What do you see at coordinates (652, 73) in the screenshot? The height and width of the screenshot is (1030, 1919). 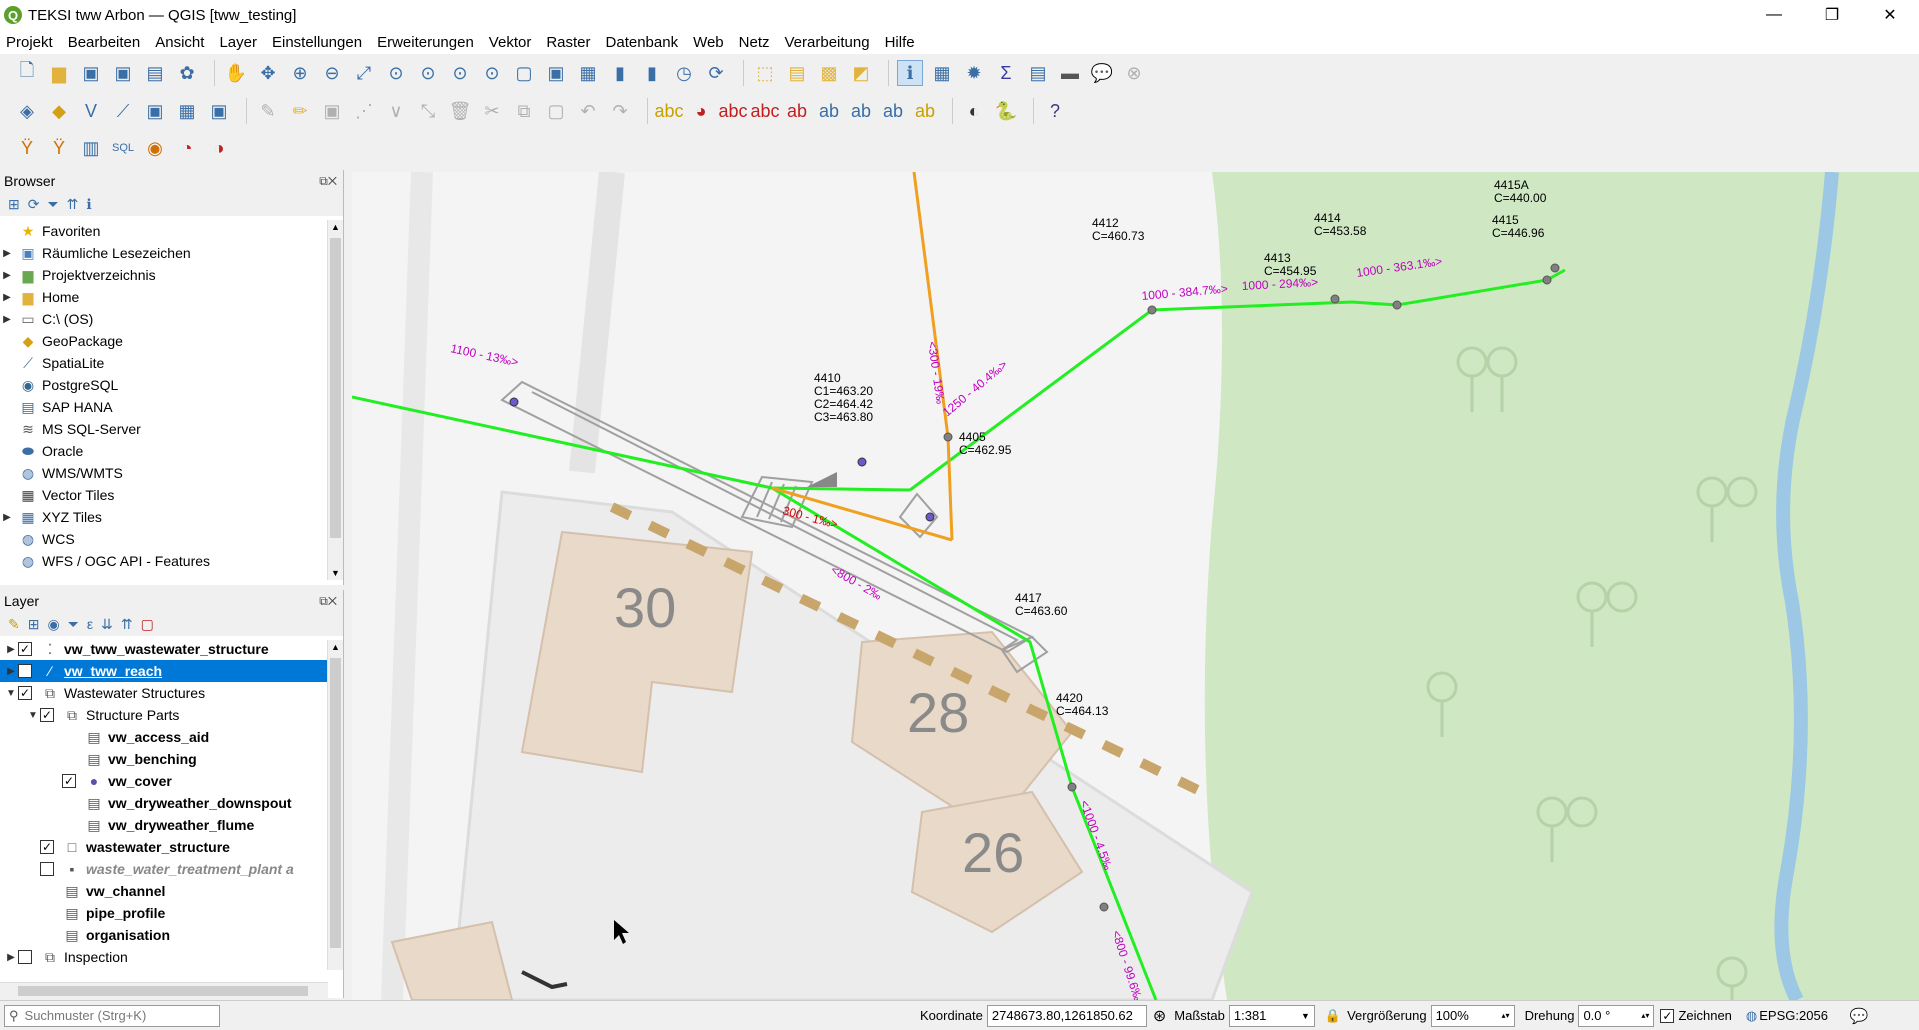 I see `show-bookmarks-icon: ▮` at bounding box center [652, 73].